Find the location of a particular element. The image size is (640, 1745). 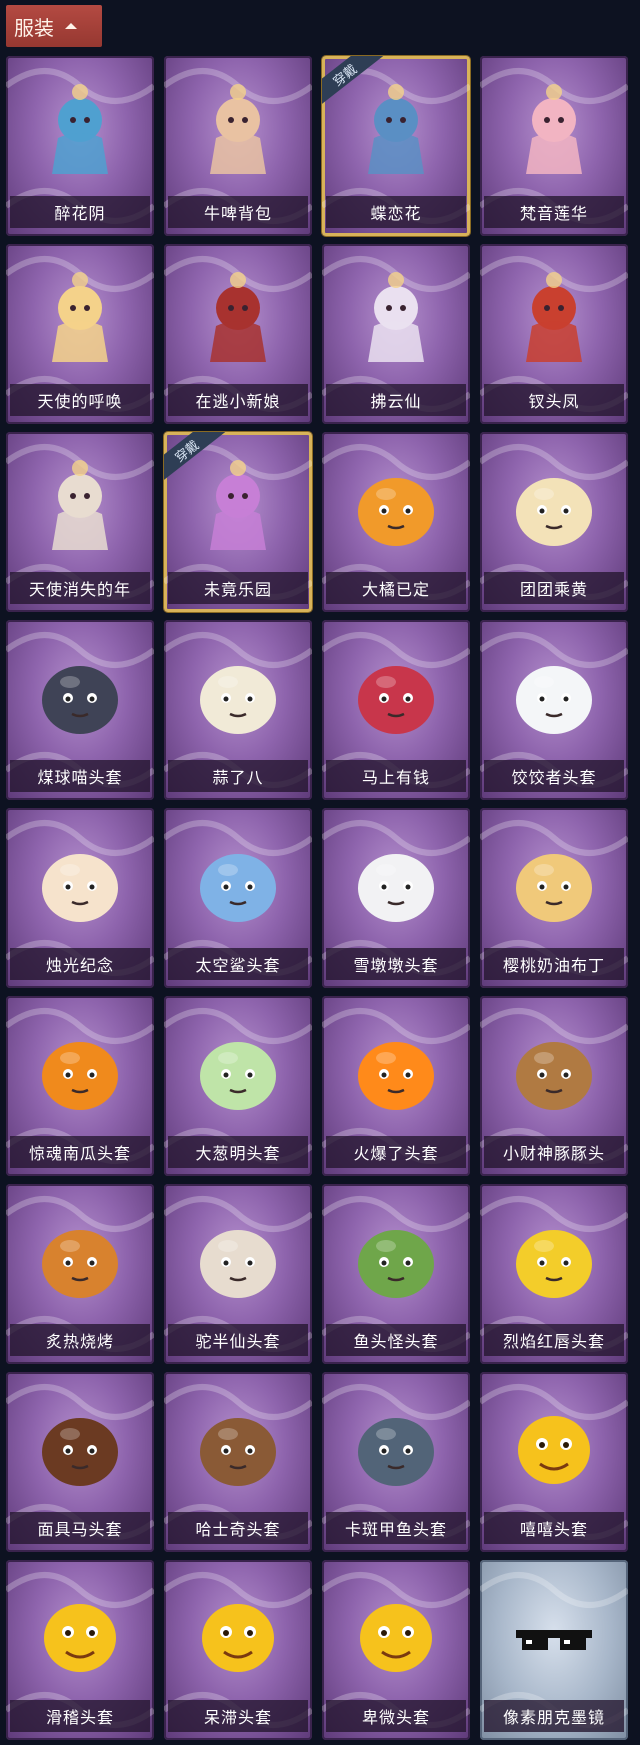

costume-category-toggle: 服装 is located at coordinates (54, 26).